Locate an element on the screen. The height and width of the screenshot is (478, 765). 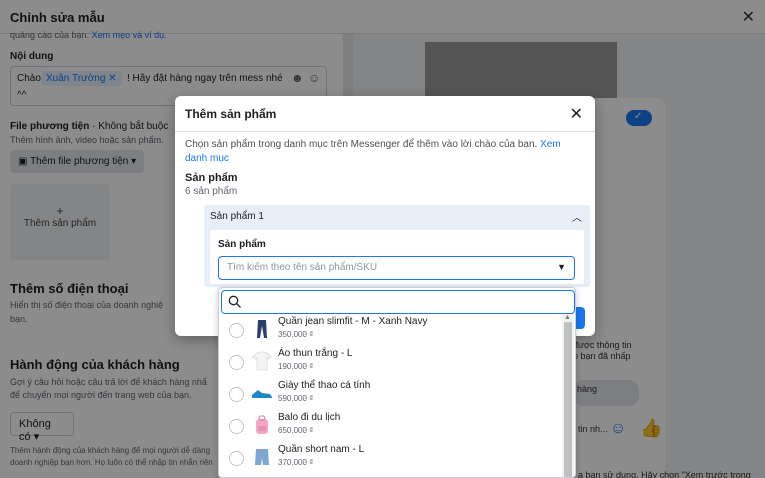
list-item: Balo đi du lịch 650.000 ₫ is located at coordinates (389, 427).